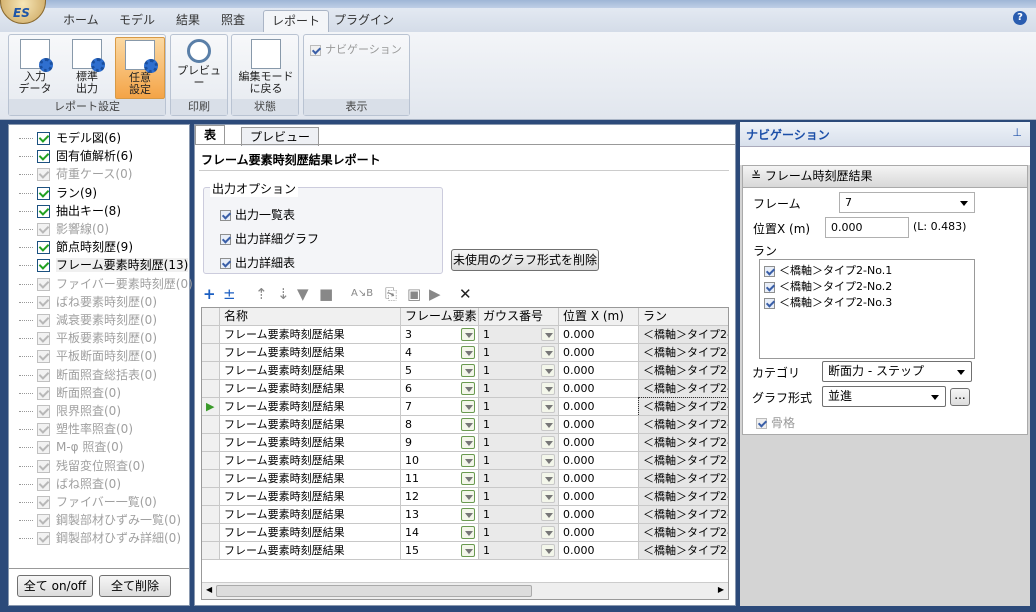 The image size is (1036, 612). I want to click on paste-icon: ▣, so click(414, 294).